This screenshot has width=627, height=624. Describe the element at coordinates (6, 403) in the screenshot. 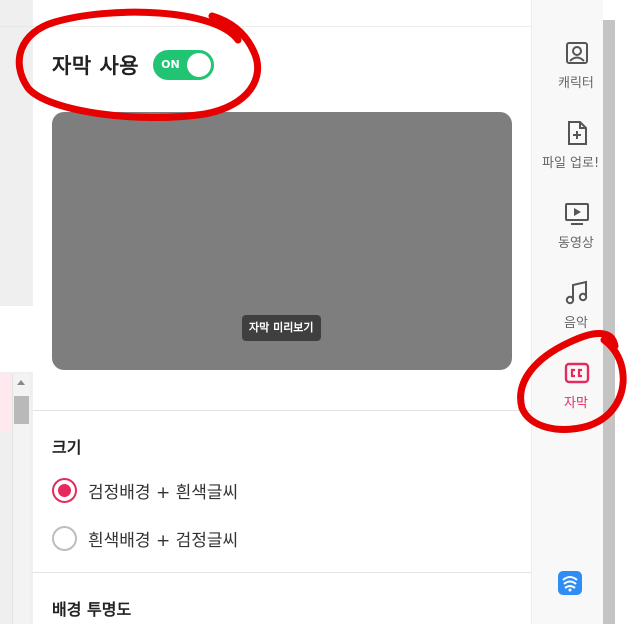

I see `background-highlight` at that location.